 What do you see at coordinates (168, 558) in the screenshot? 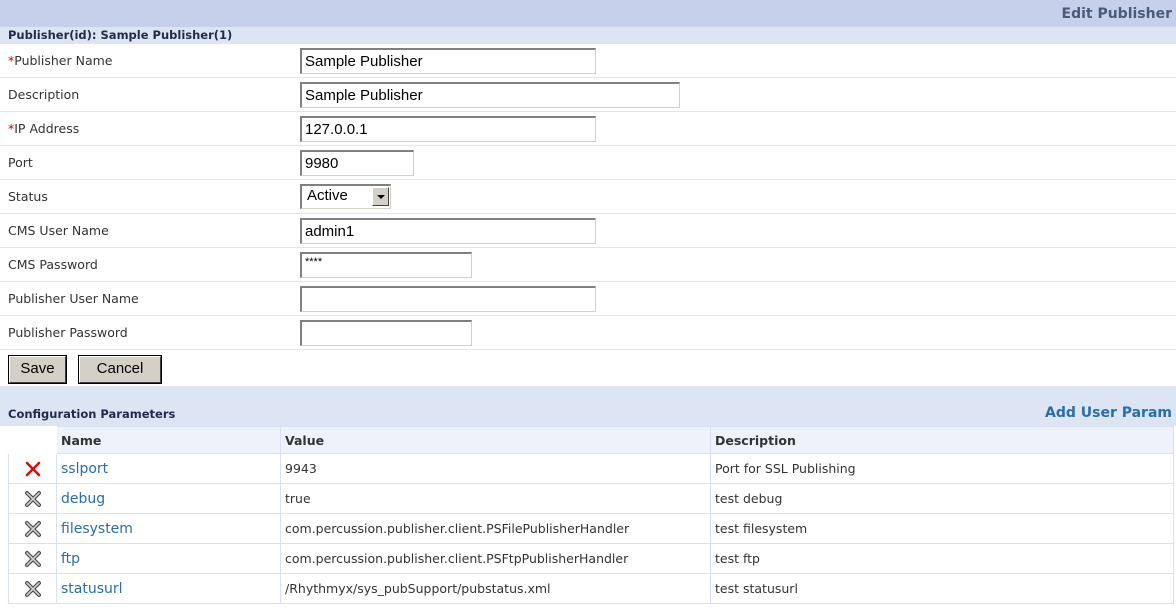
I see `param-name-link: ftp` at bounding box center [168, 558].